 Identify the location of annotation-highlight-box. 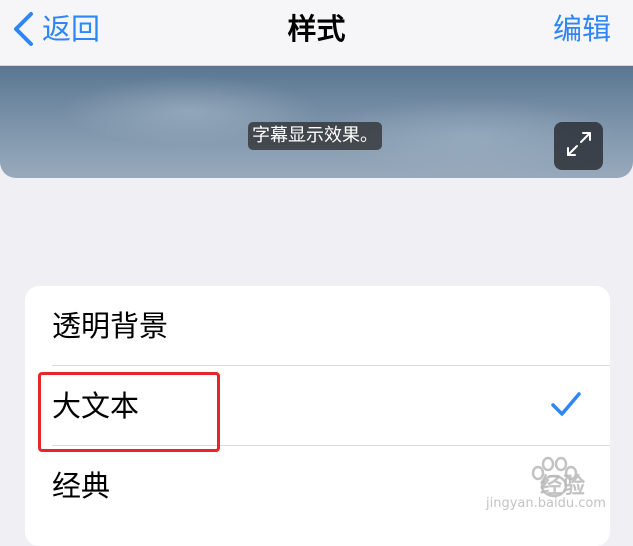
(129, 412).